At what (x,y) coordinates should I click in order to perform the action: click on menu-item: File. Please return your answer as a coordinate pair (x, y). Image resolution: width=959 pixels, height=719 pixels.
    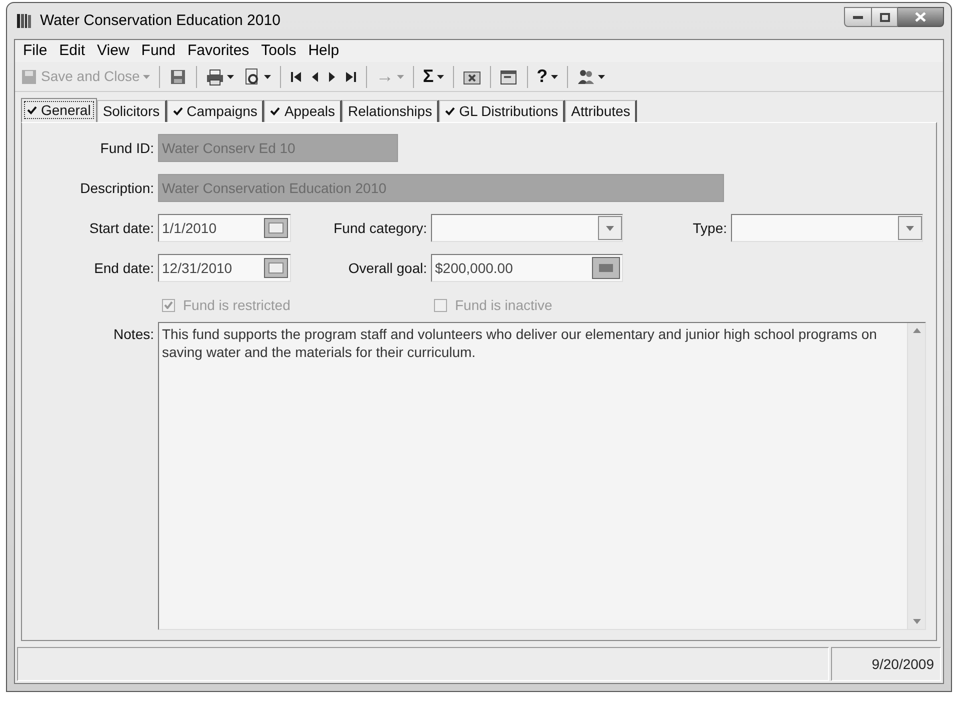
    Looking at the image, I should click on (35, 51).